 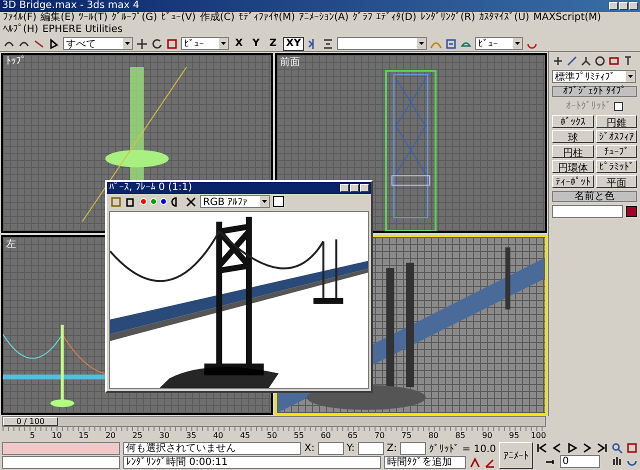 I want to click on axis-constraint-button: Y, so click(x=256, y=43).